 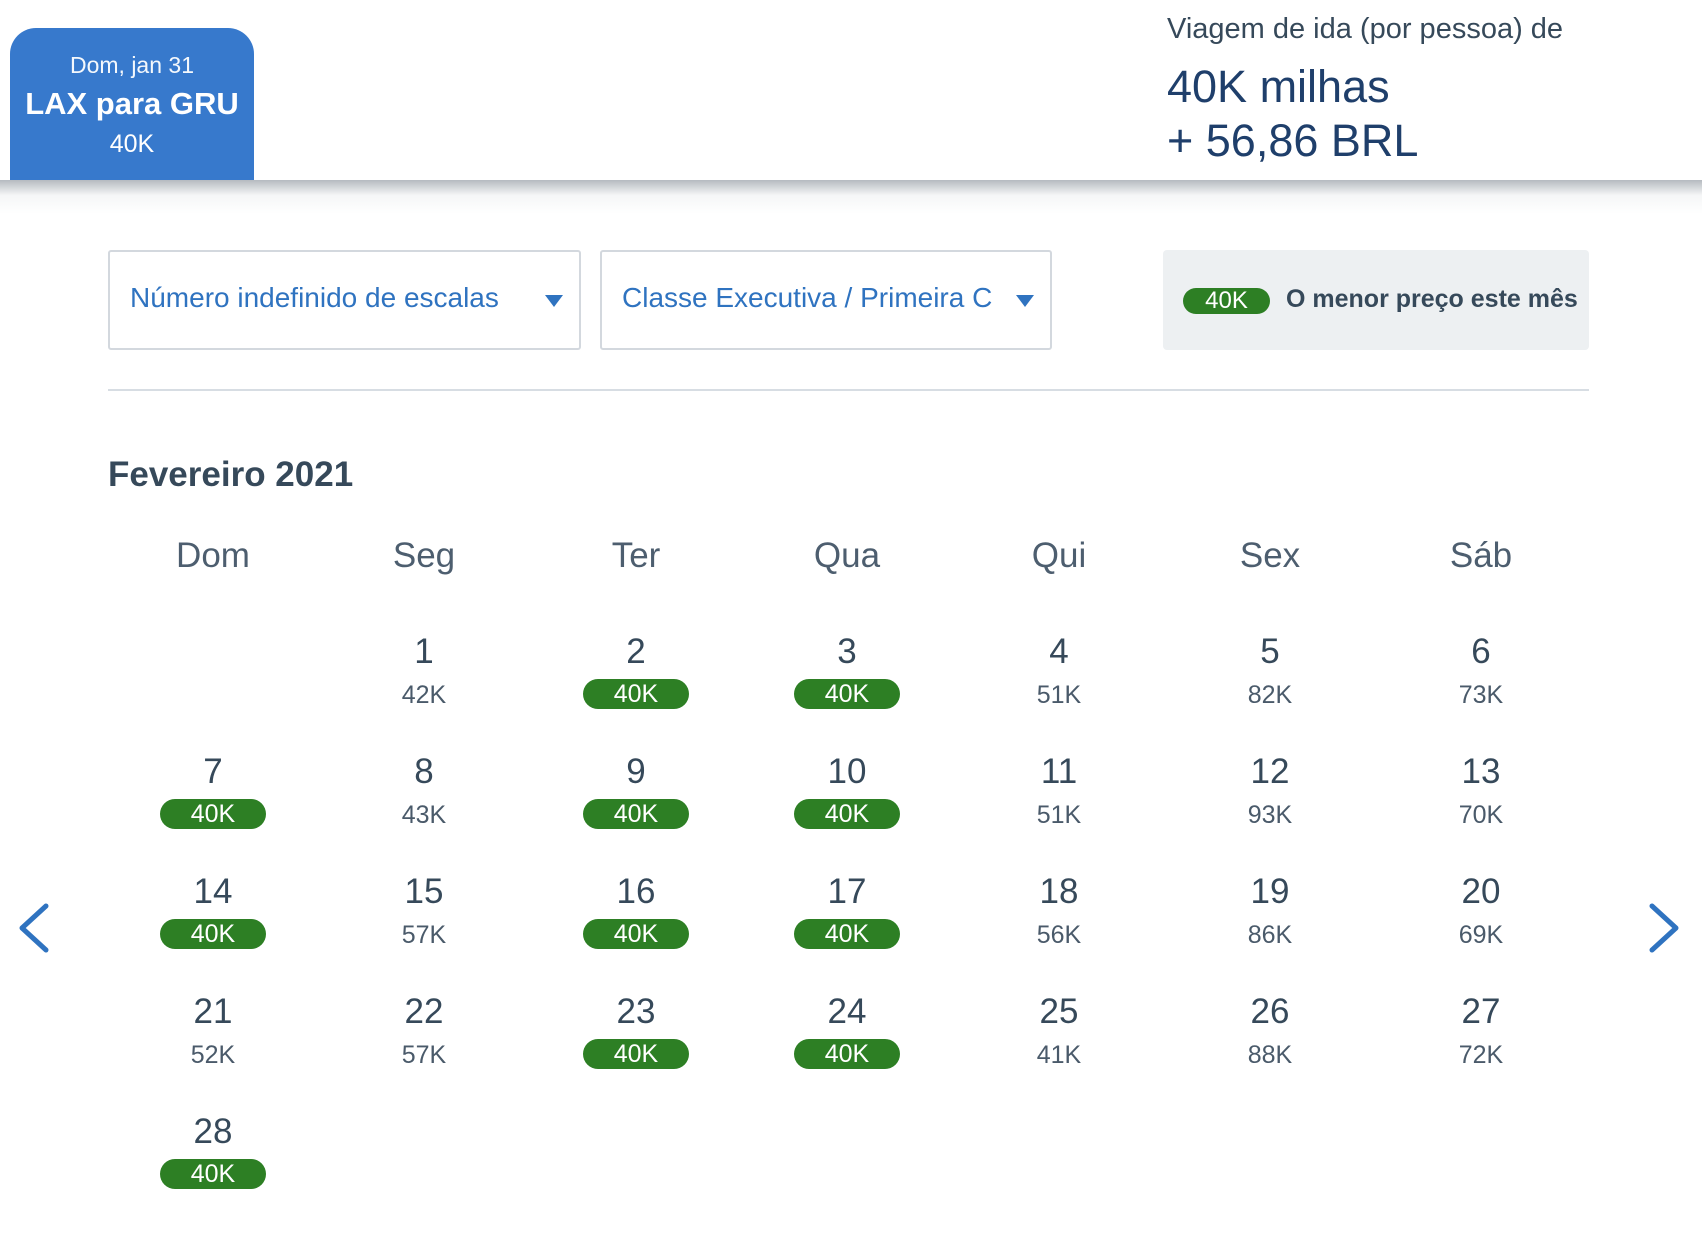 What do you see at coordinates (807, 297) in the screenshot?
I see `cabin-class-dropdown-value: Classe Executiva / Primeira Classe` at bounding box center [807, 297].